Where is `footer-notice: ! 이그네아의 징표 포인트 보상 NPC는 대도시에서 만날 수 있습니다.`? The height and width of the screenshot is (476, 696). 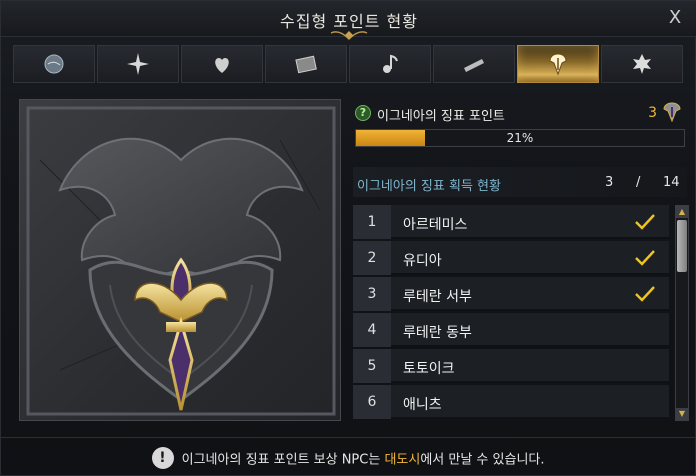
footer-notice: ! 이그네아의 징표 포인트 보상 NPC는 대도시에서 만날 수 있습니다. is located at coordinates (348, 459).